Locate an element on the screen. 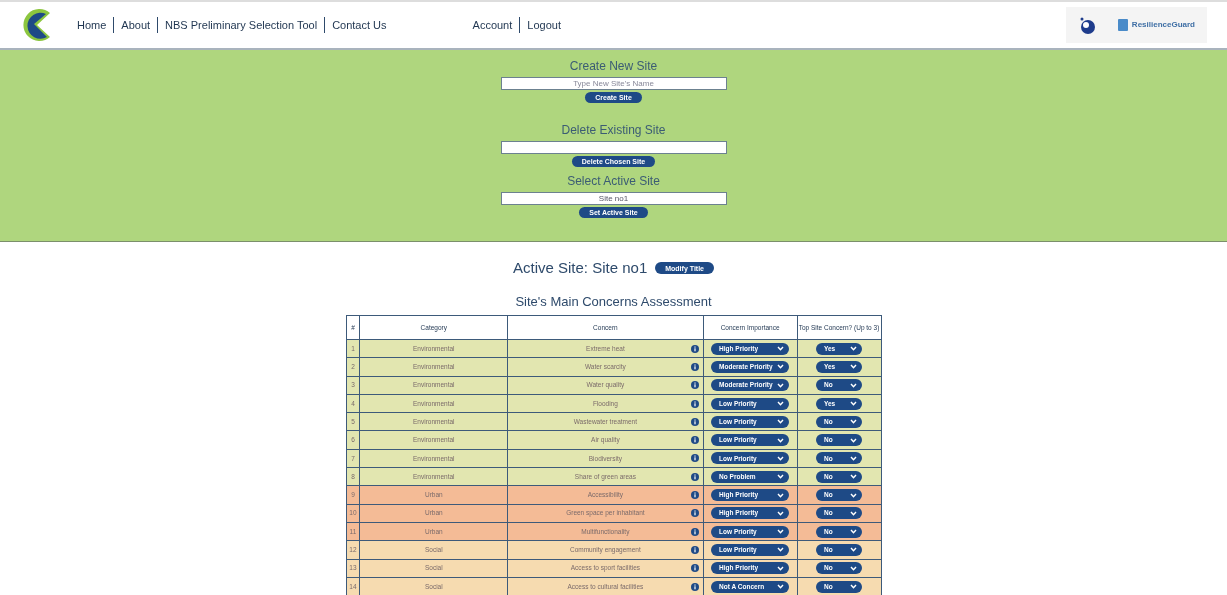  section-title: Delete Existing Site is located at coordinates (613, 130).